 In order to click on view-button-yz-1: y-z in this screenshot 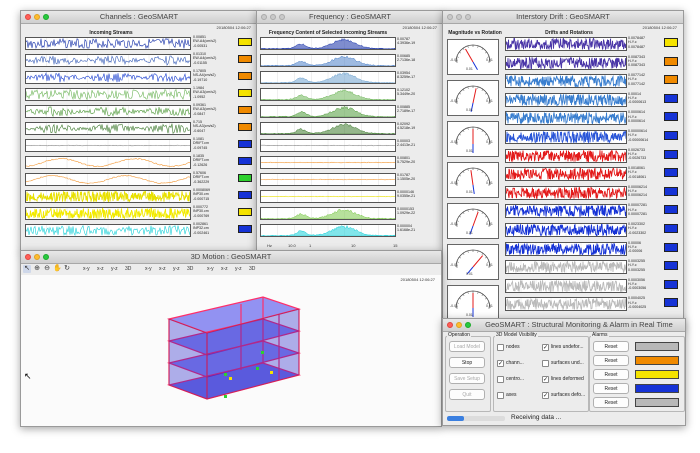, I will do `click(176, 269)`.